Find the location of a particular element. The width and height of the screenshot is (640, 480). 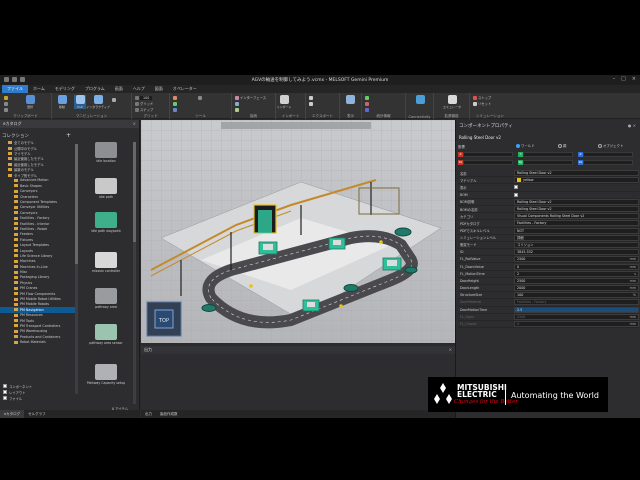

menu-home: ホーム is located at coordinates (39, 89).